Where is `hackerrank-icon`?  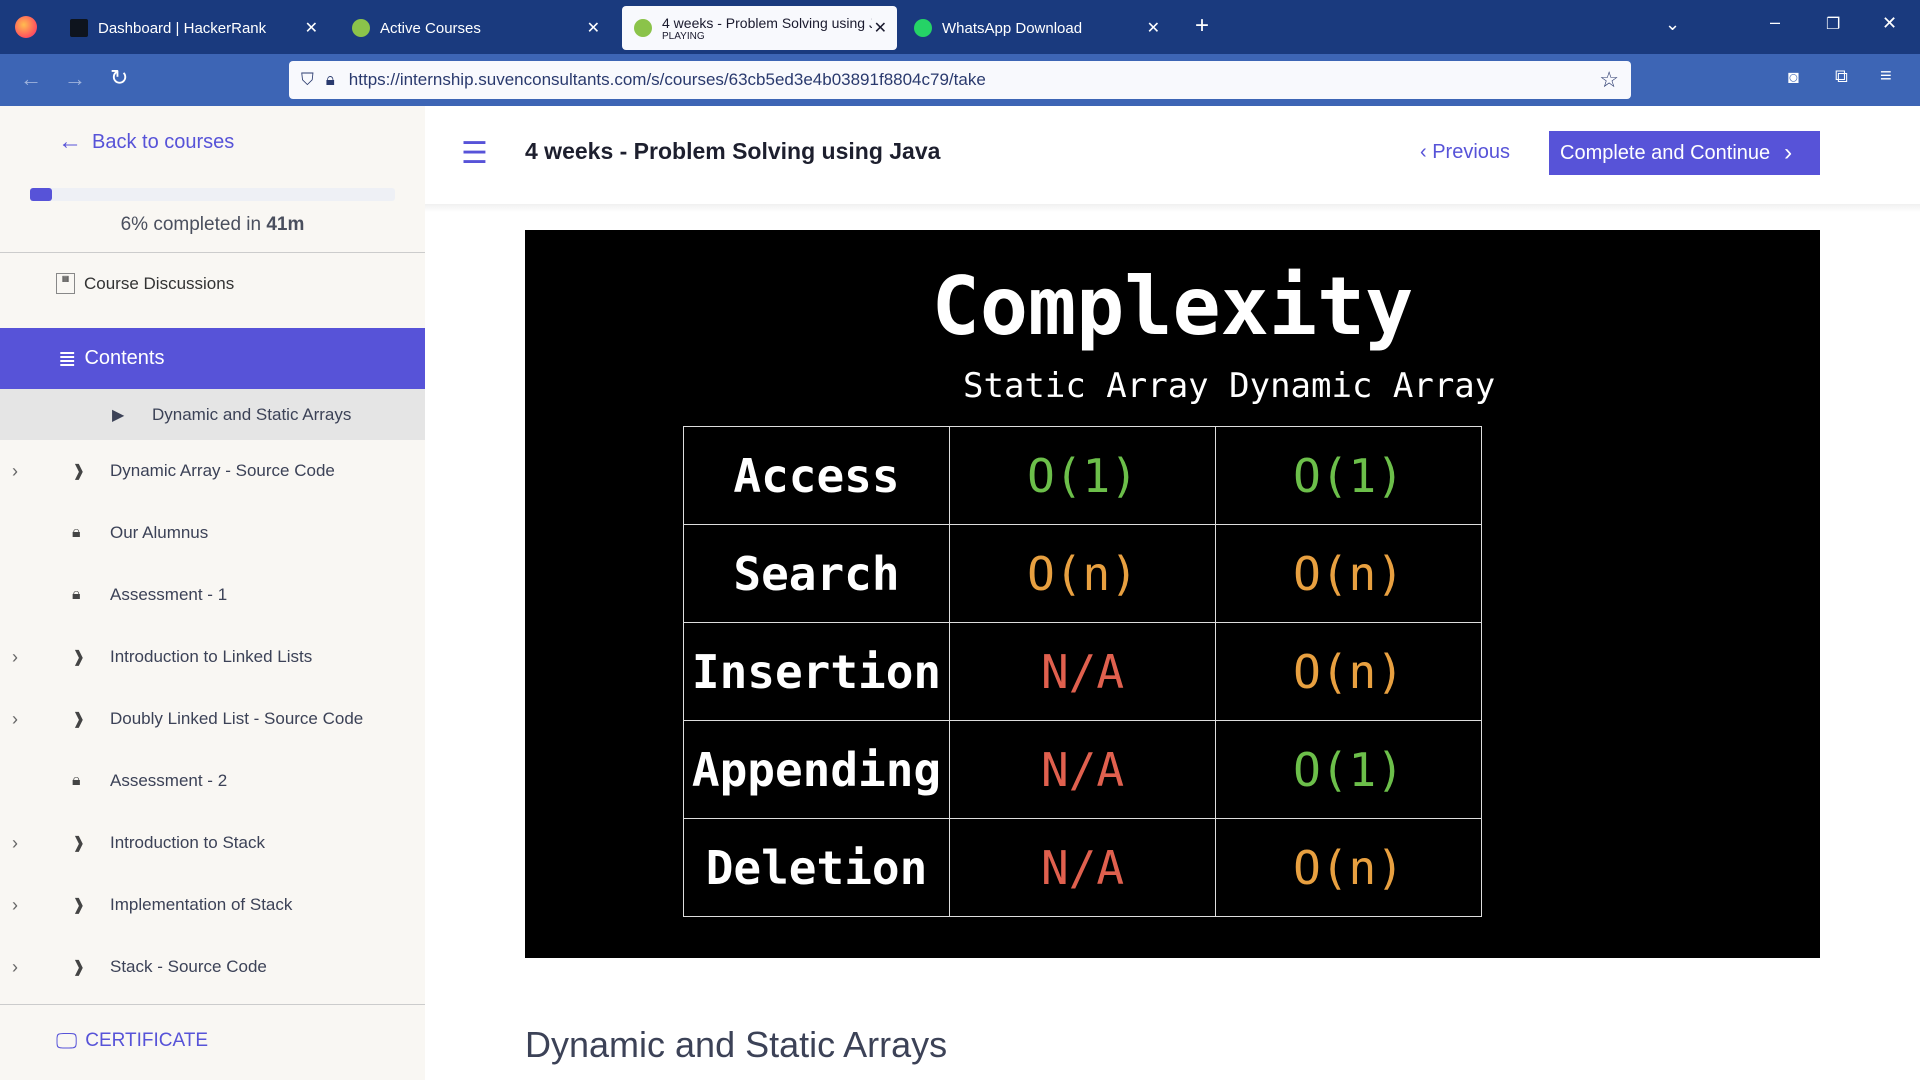 hackerrank-icon is located at coordinates (79, 28).